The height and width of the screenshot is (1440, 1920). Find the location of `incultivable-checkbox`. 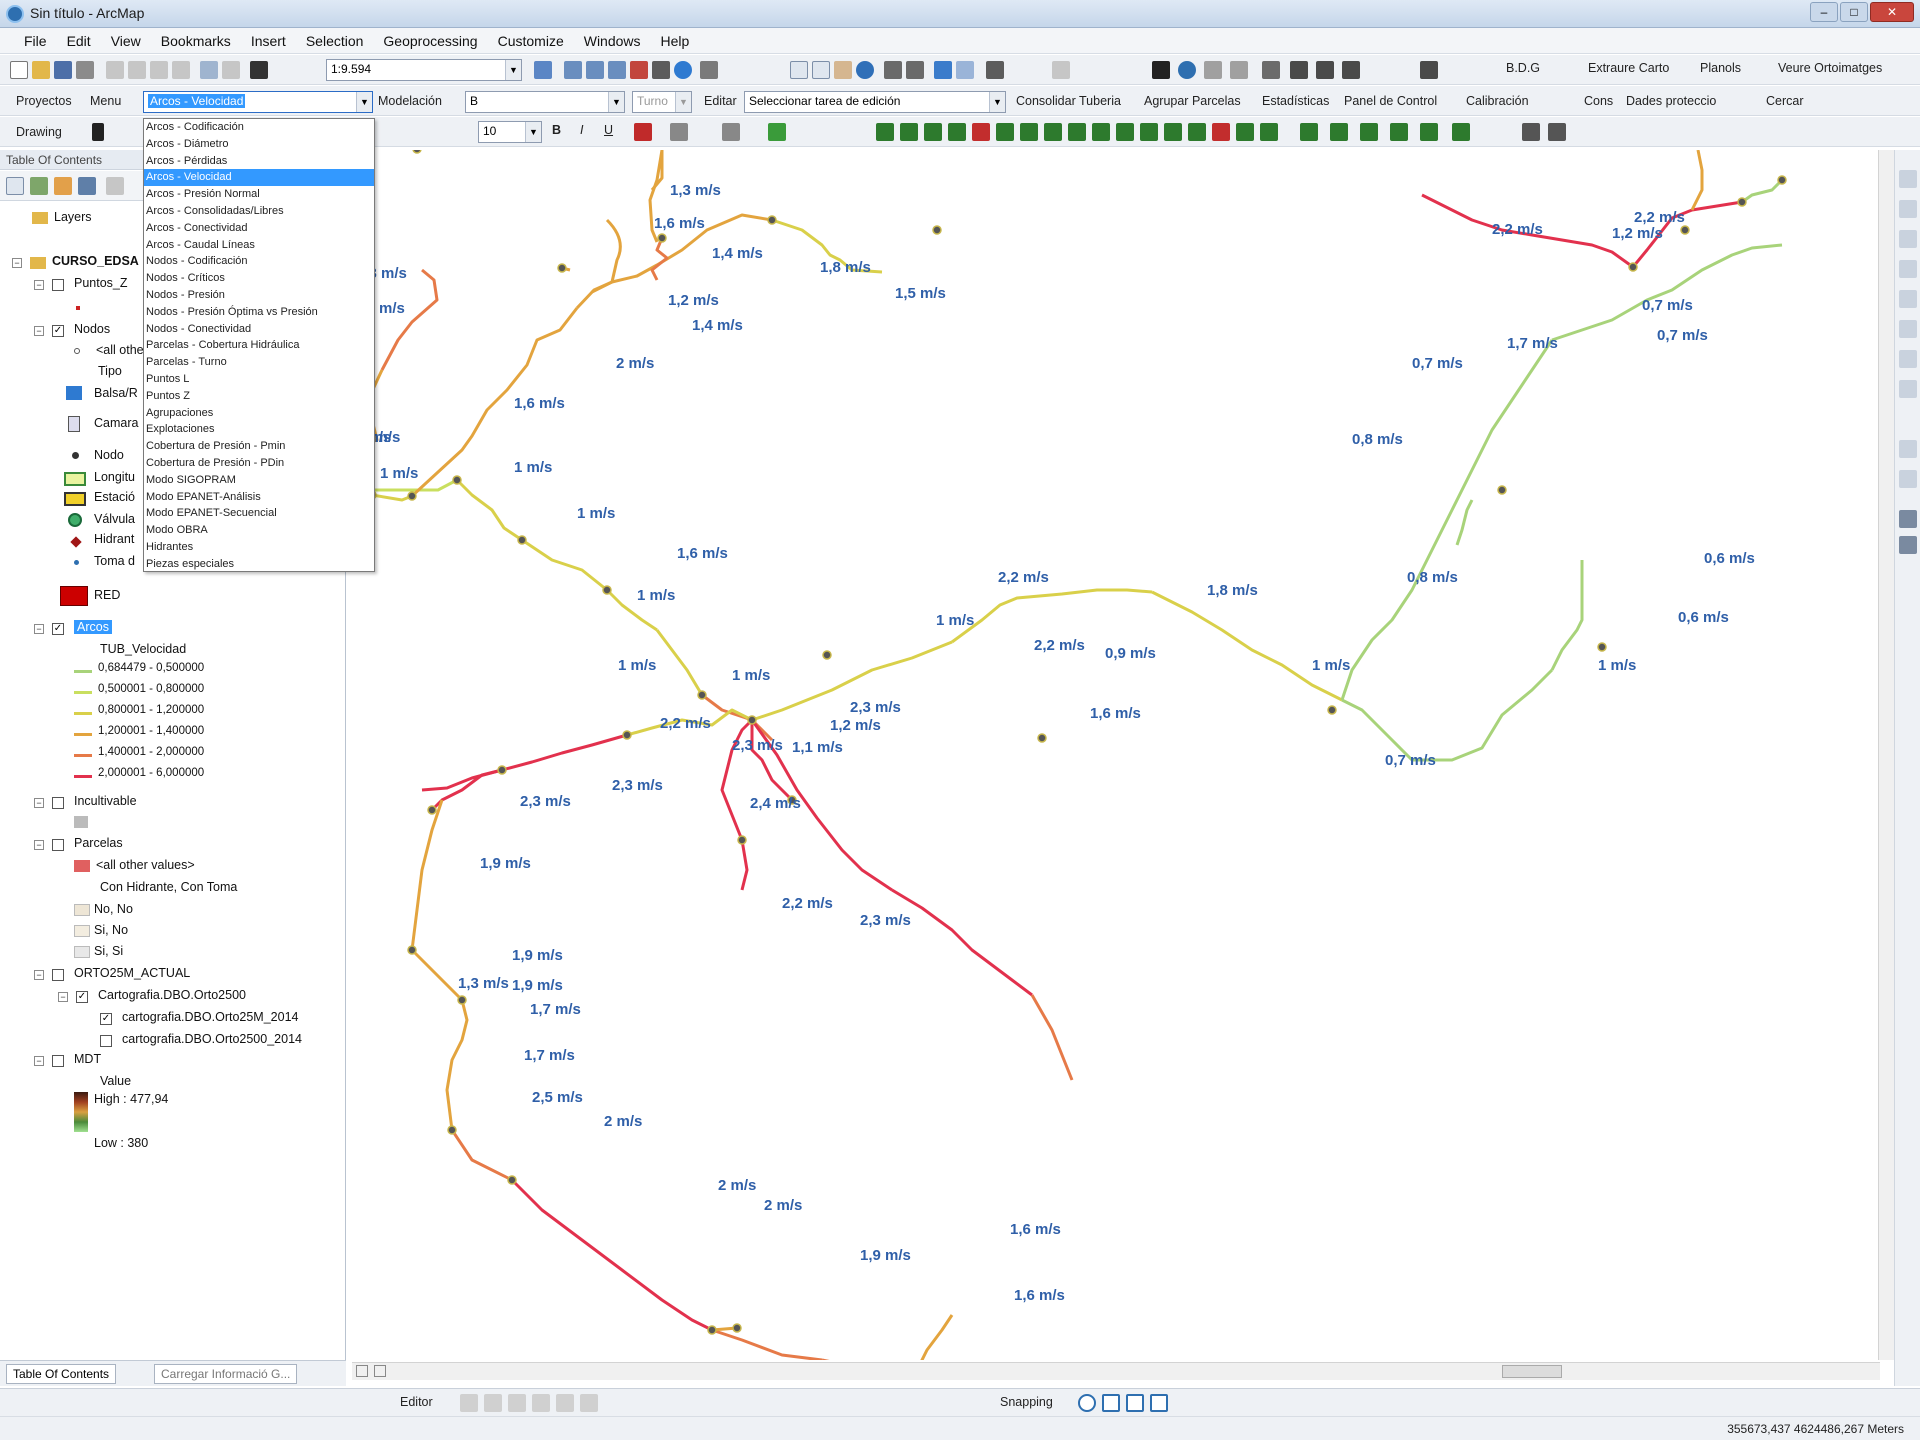

incultivable-checkbox is located at coordinates (58, 803).